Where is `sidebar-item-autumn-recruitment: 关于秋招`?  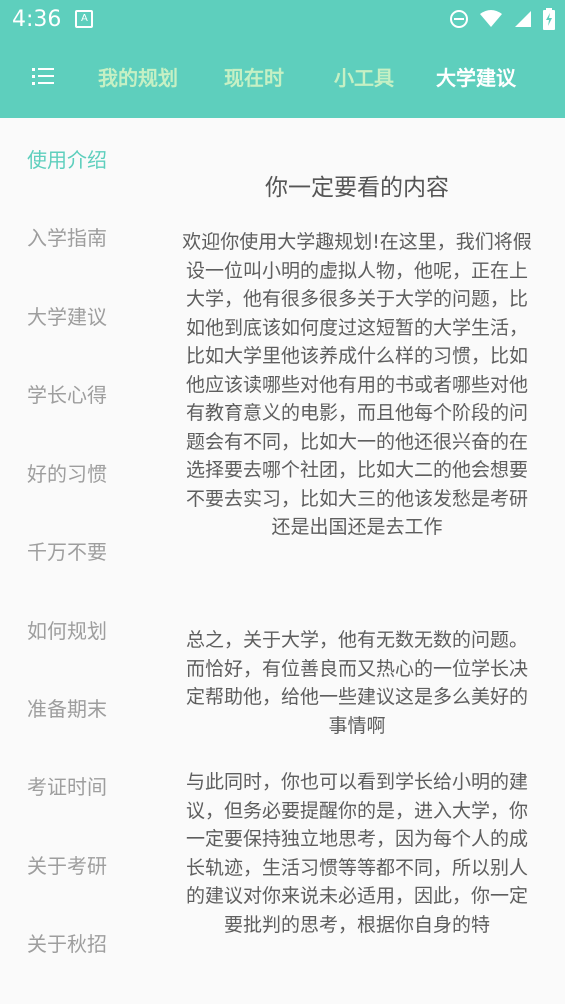 sidebar-item-autumn-recruitment: 关于秋招 is located at coordinates (67, 942).